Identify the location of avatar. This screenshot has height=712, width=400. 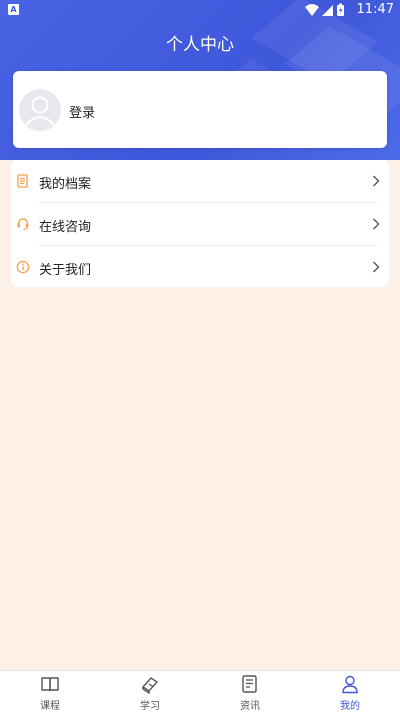
(40, 110).